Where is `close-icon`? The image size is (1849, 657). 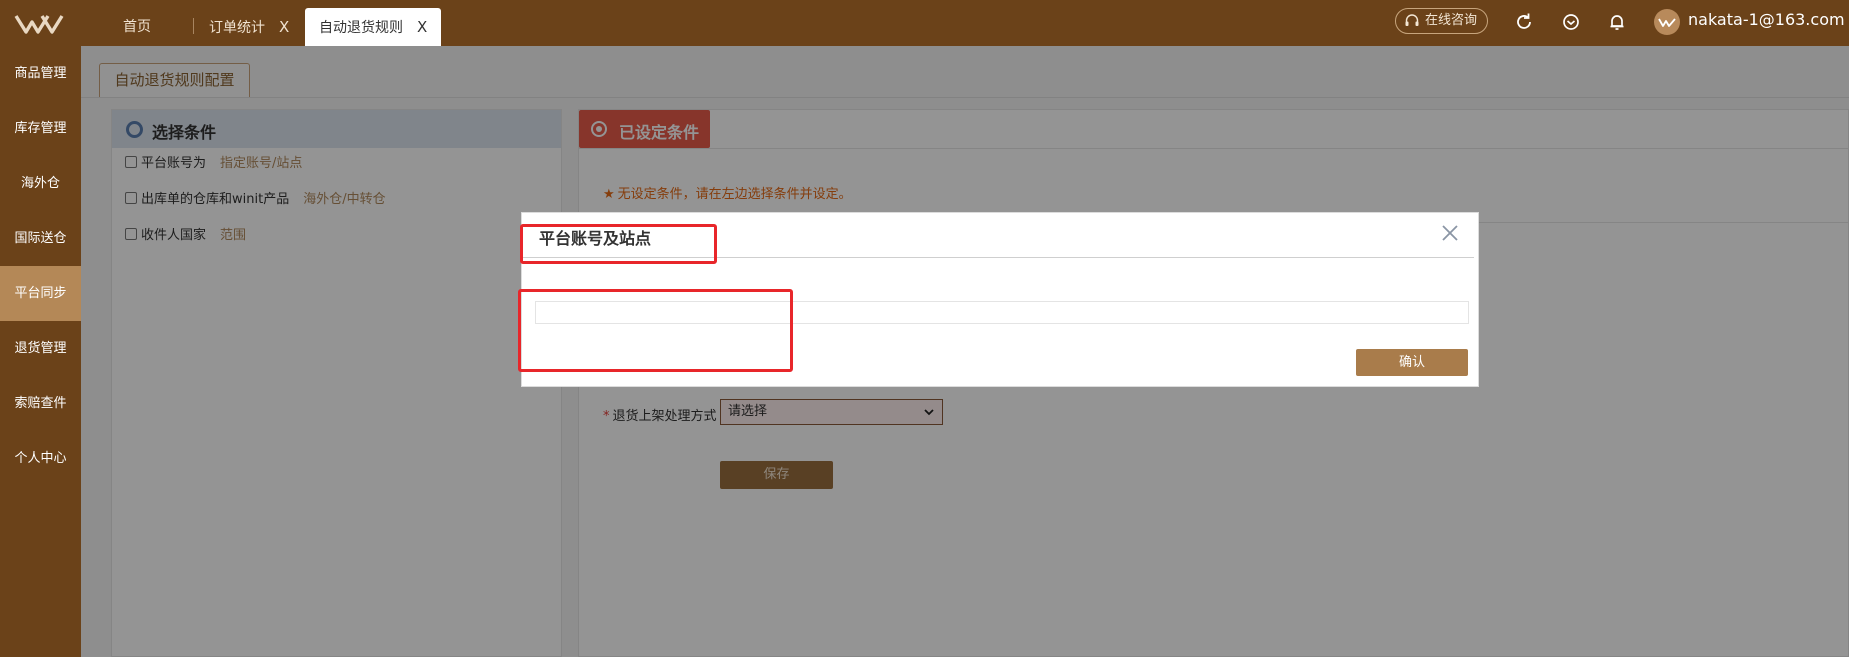
close-icon is located at coordinates (1450, 233).